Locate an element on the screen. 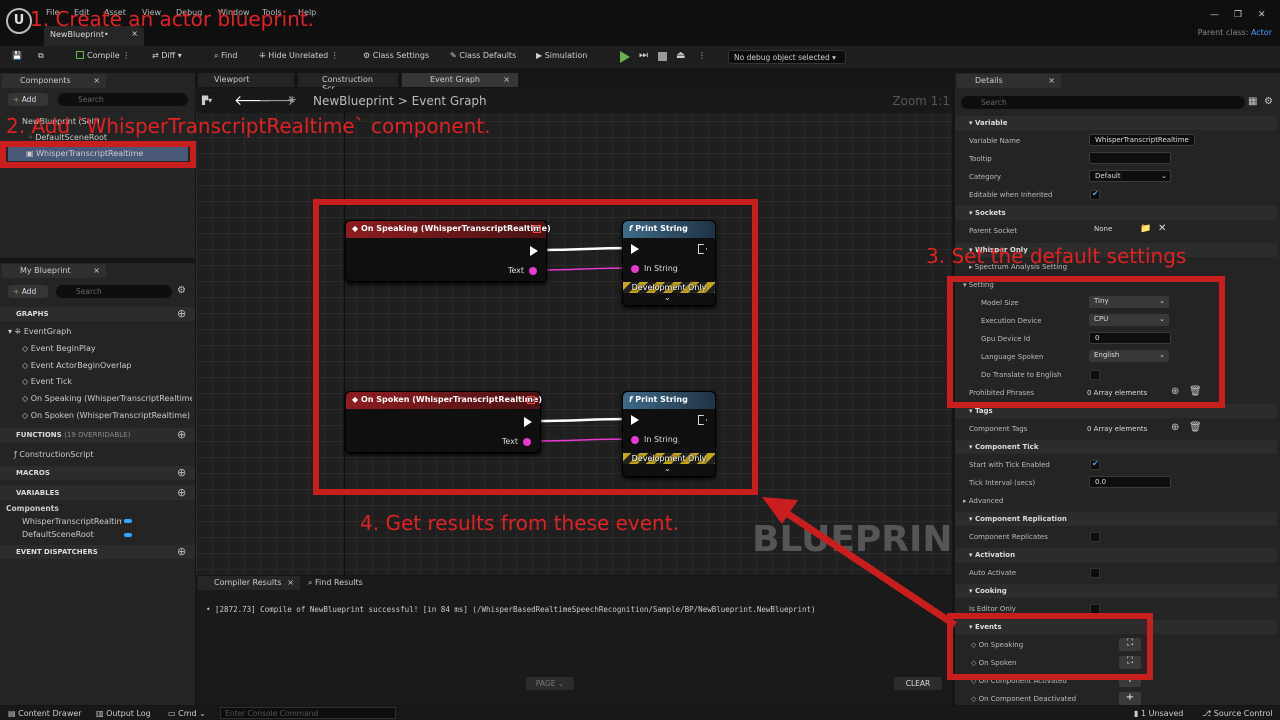 The image size is (1280, 720). annotation-step-1: 1. Create an actor blueprint. is located at coordinates (172, 19).